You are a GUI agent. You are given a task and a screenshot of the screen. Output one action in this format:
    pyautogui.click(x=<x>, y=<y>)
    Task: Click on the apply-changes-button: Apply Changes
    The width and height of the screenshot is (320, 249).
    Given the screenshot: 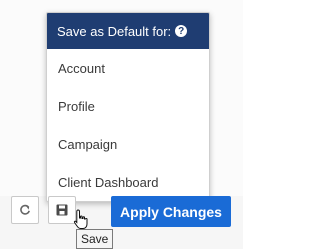 What is the action you would take?
    pyautogui.click(x=171, y=211)
    